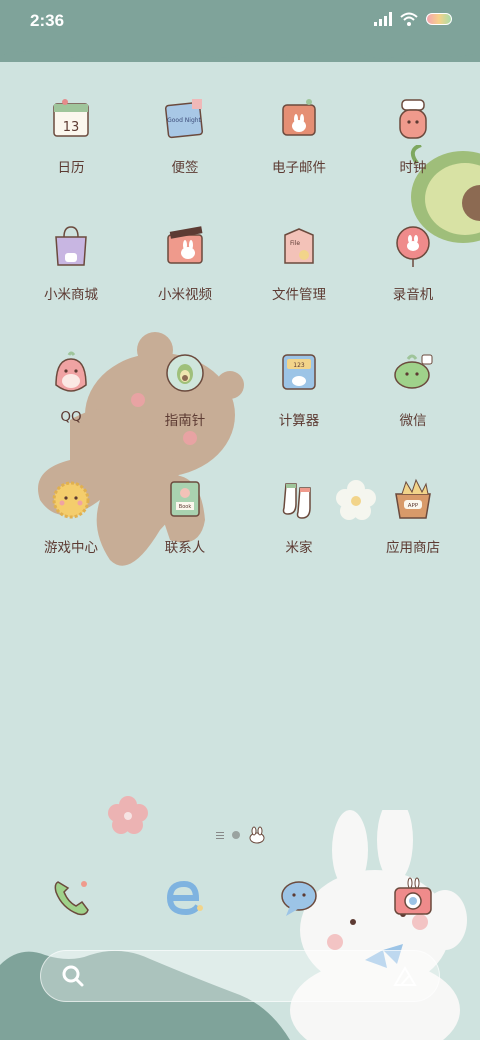 This screenshot has width=480, height=1040. I want to click on app-wechat: 微信, so click(413, 395).